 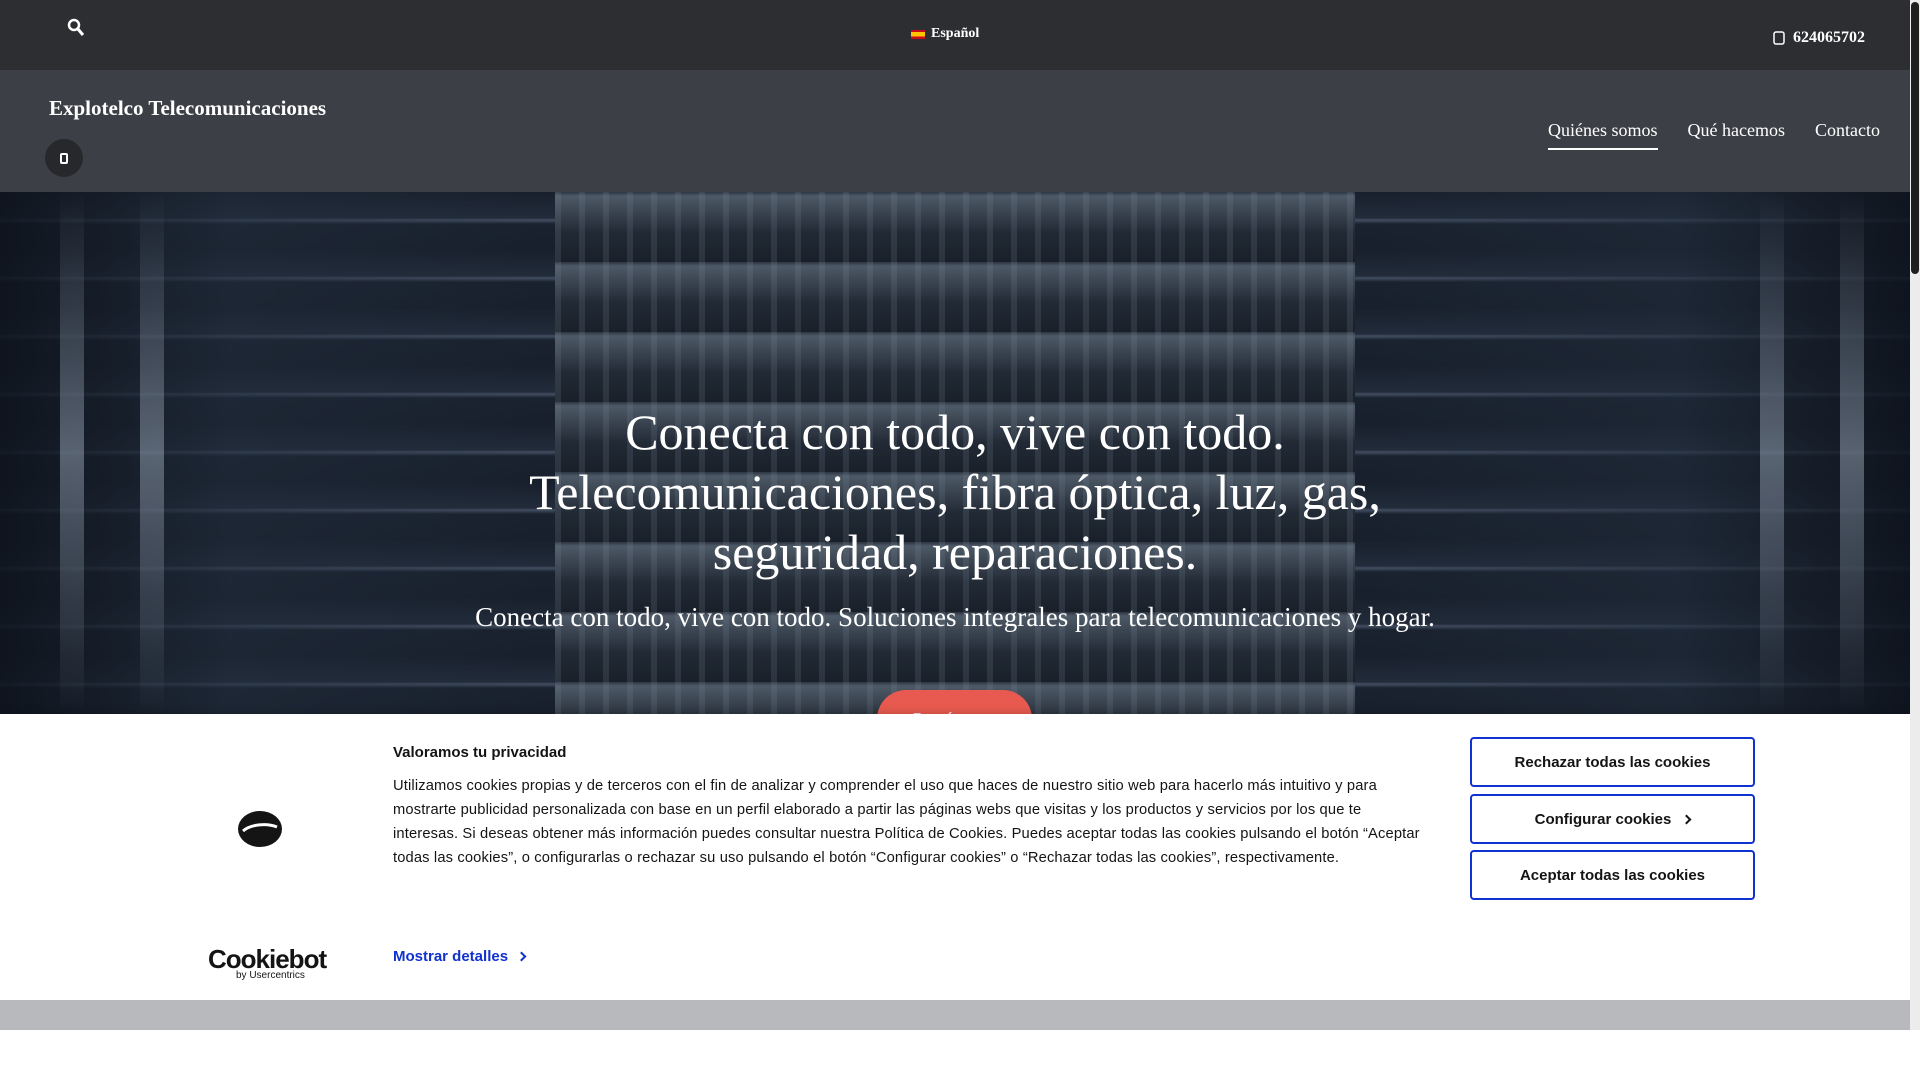 I want to click on phone-icon, so click(x=1779, y=38).